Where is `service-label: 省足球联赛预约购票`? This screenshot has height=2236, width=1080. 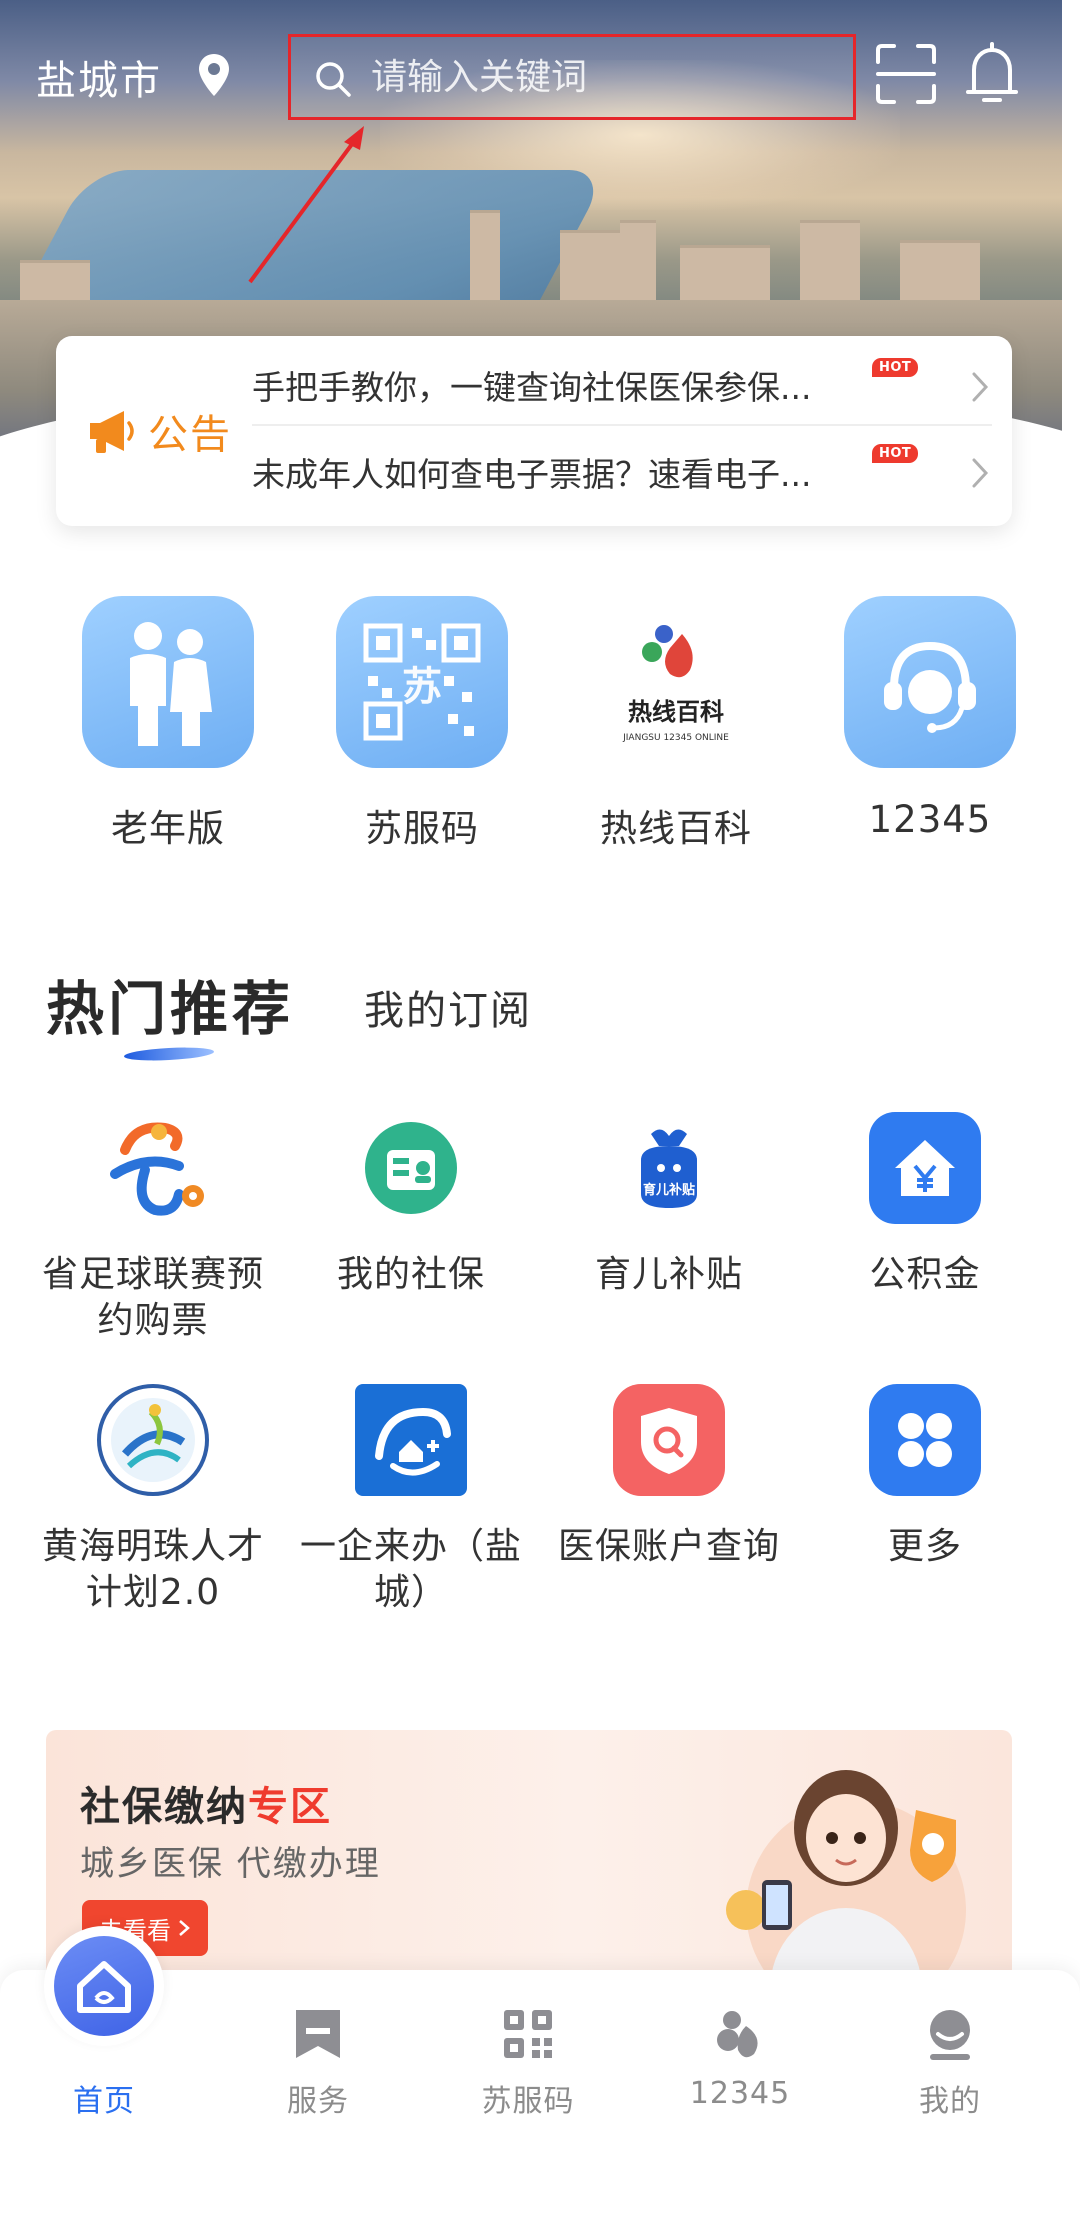 service-label: 省足球联赛预约购票 is located at coordinates (152, 1297).